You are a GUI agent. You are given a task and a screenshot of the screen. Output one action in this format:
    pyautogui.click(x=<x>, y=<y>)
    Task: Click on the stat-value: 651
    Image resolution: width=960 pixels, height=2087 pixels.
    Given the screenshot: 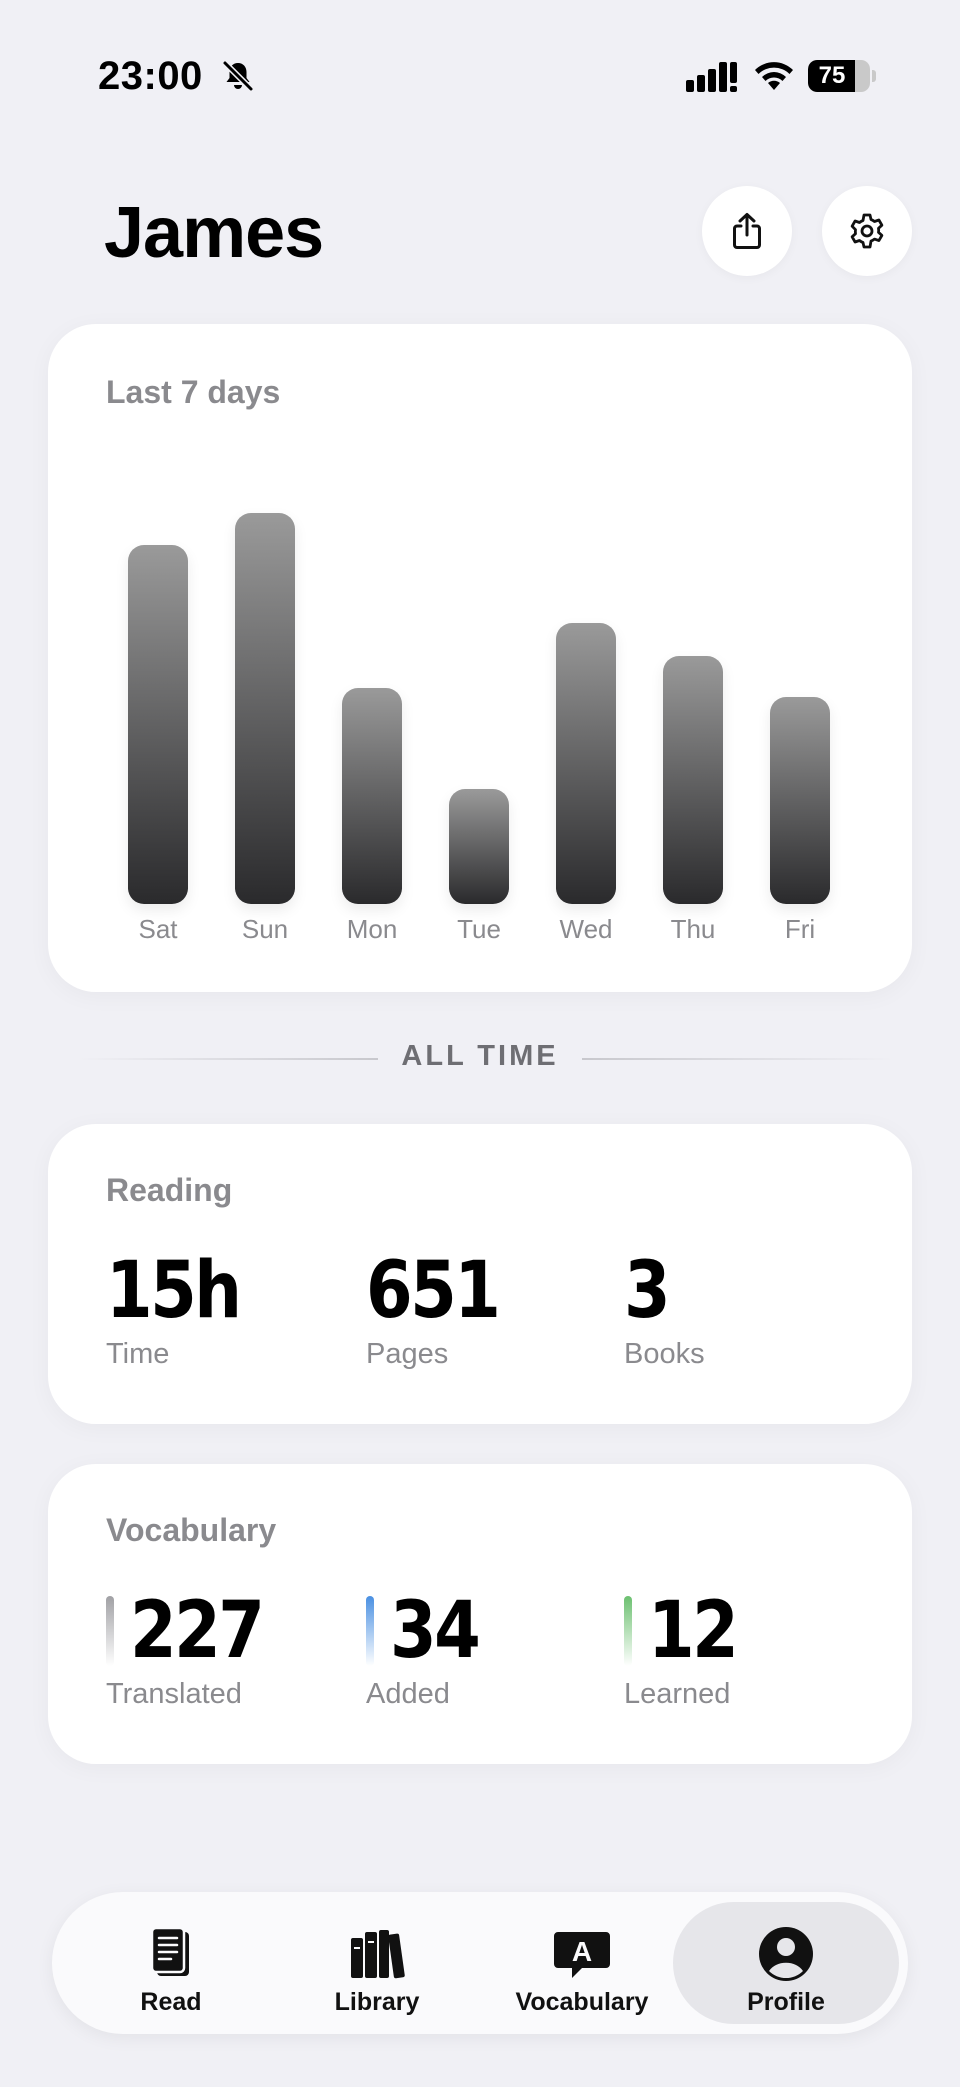 What is the action you would take?
    pyautogui.click(x=433, y=1291)
    